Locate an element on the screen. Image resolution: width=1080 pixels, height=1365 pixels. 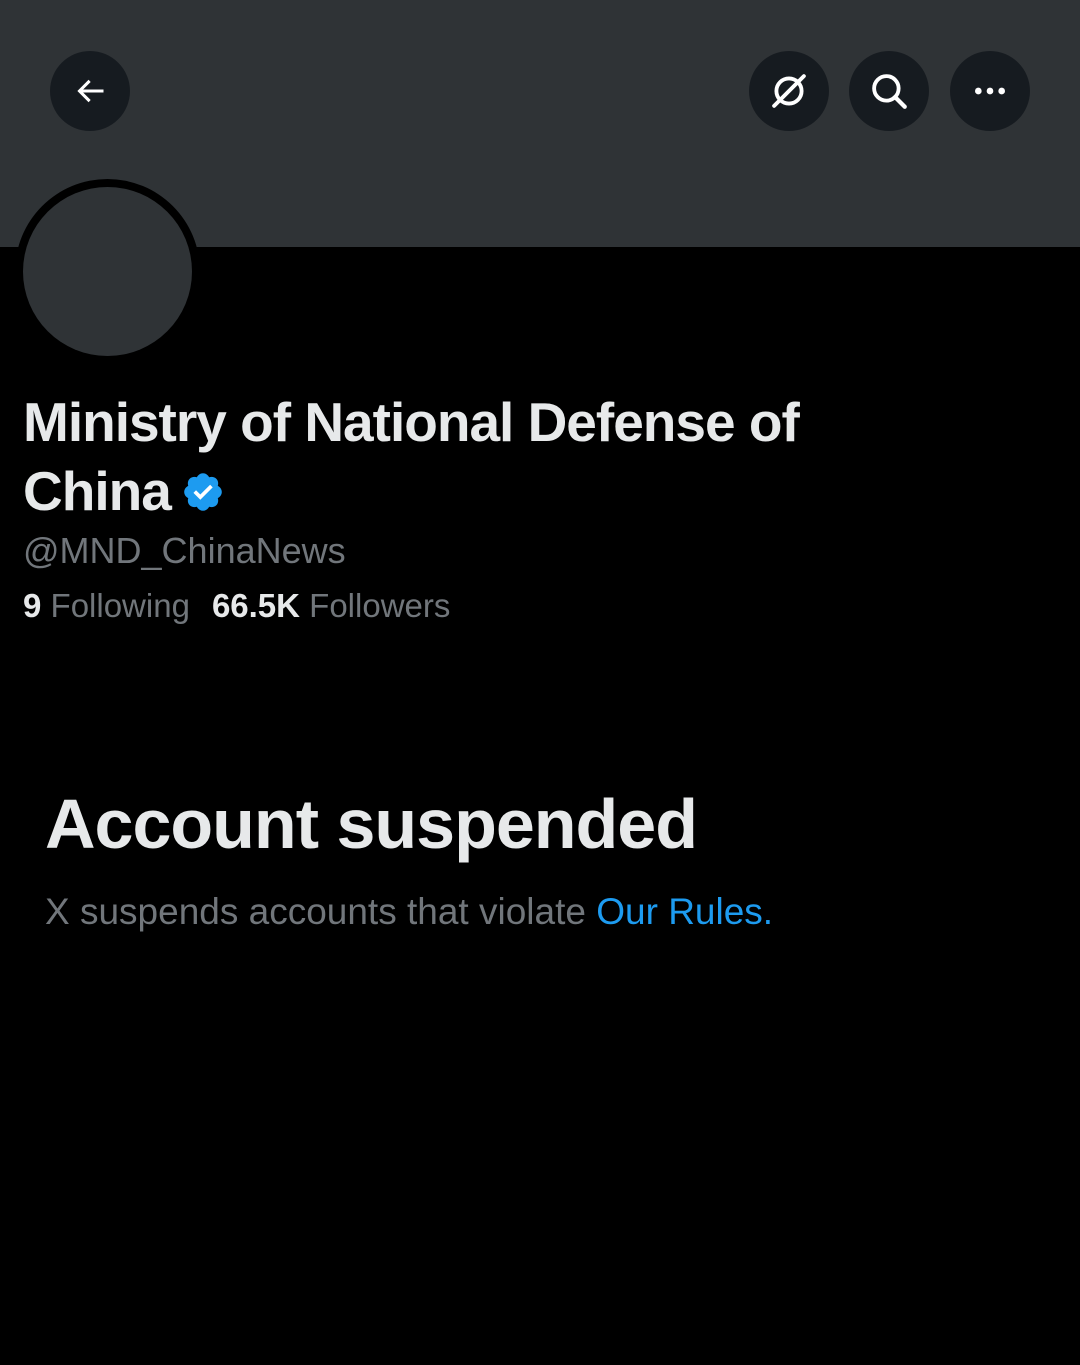
verified-badge-icon is located at coordinates (203, 492).